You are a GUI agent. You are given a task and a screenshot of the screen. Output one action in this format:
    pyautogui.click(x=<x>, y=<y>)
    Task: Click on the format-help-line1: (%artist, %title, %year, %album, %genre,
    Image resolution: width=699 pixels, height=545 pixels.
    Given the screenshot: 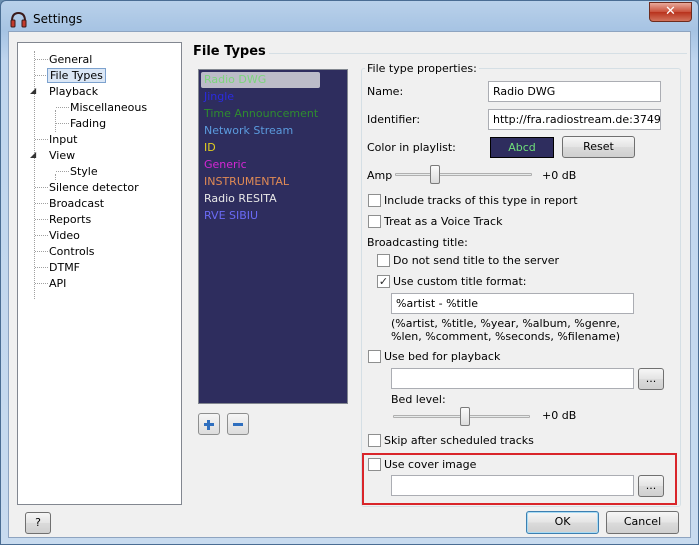 What is the action you would take?
    pyautogui.click(x=505, y=323)
    